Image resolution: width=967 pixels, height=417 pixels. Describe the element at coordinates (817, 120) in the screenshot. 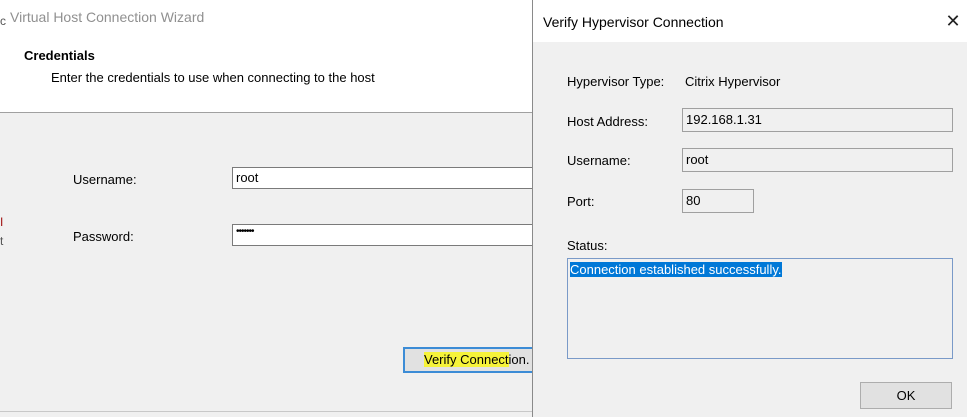

I see `host-address-field: 192.168.1.31` at that location.